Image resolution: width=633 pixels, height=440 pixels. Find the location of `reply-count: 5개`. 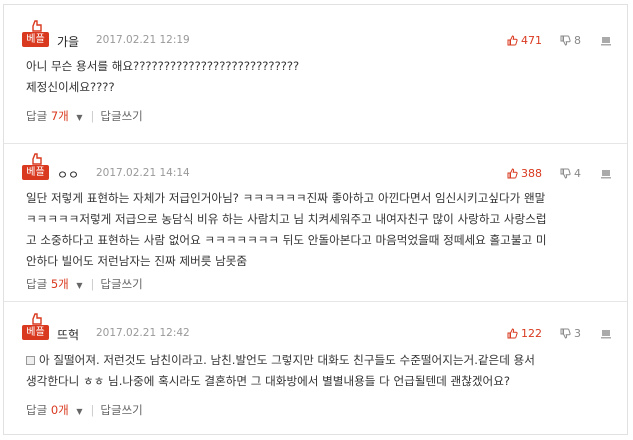

reply-count: 5개 is located at coordinates (59, 284).